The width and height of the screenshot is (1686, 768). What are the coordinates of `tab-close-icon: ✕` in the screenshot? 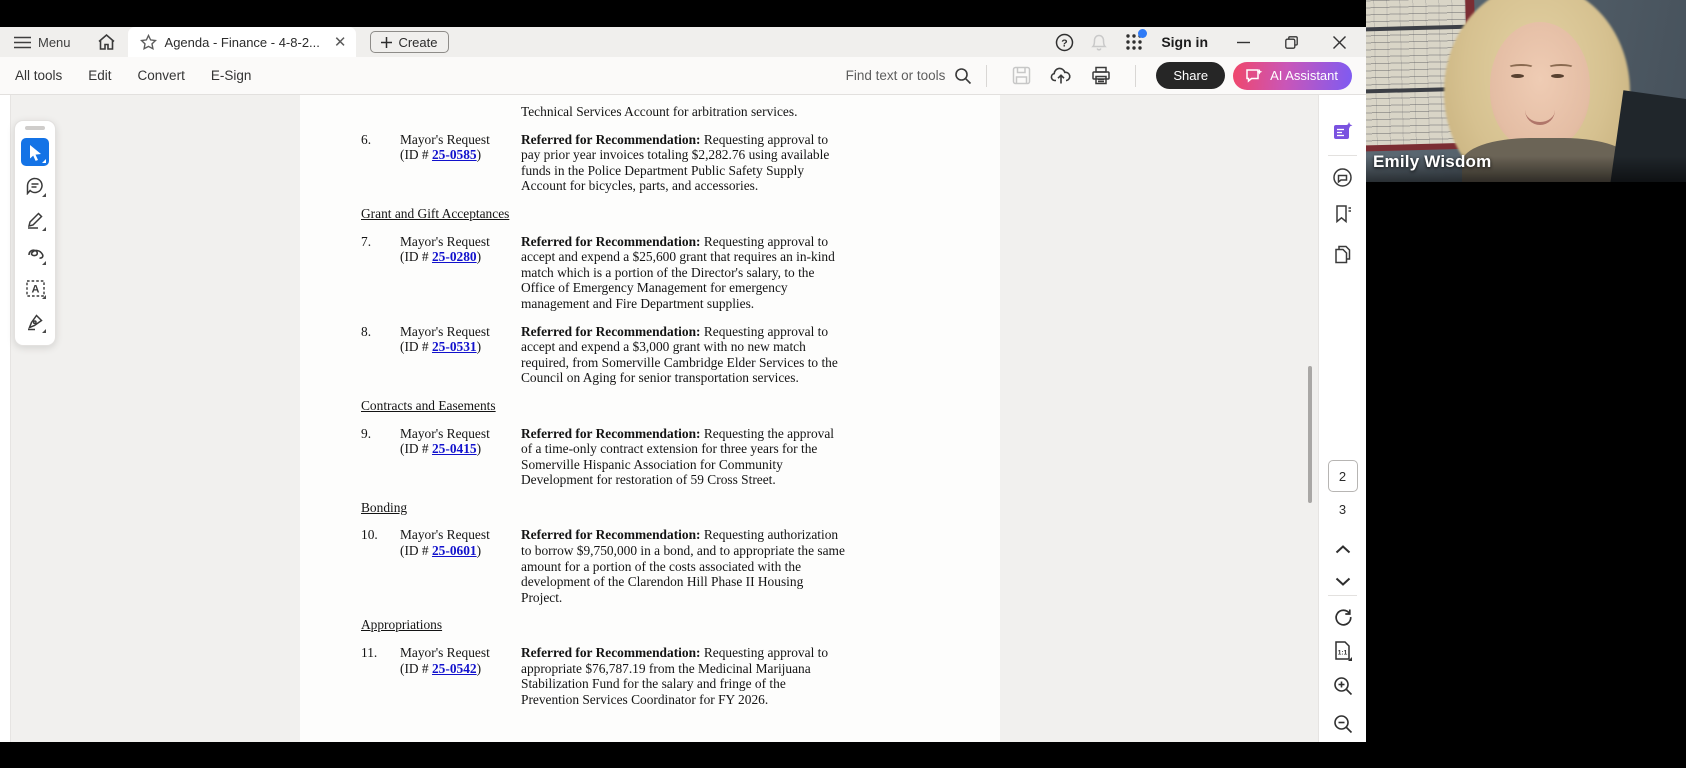 It's located at (340, 42).